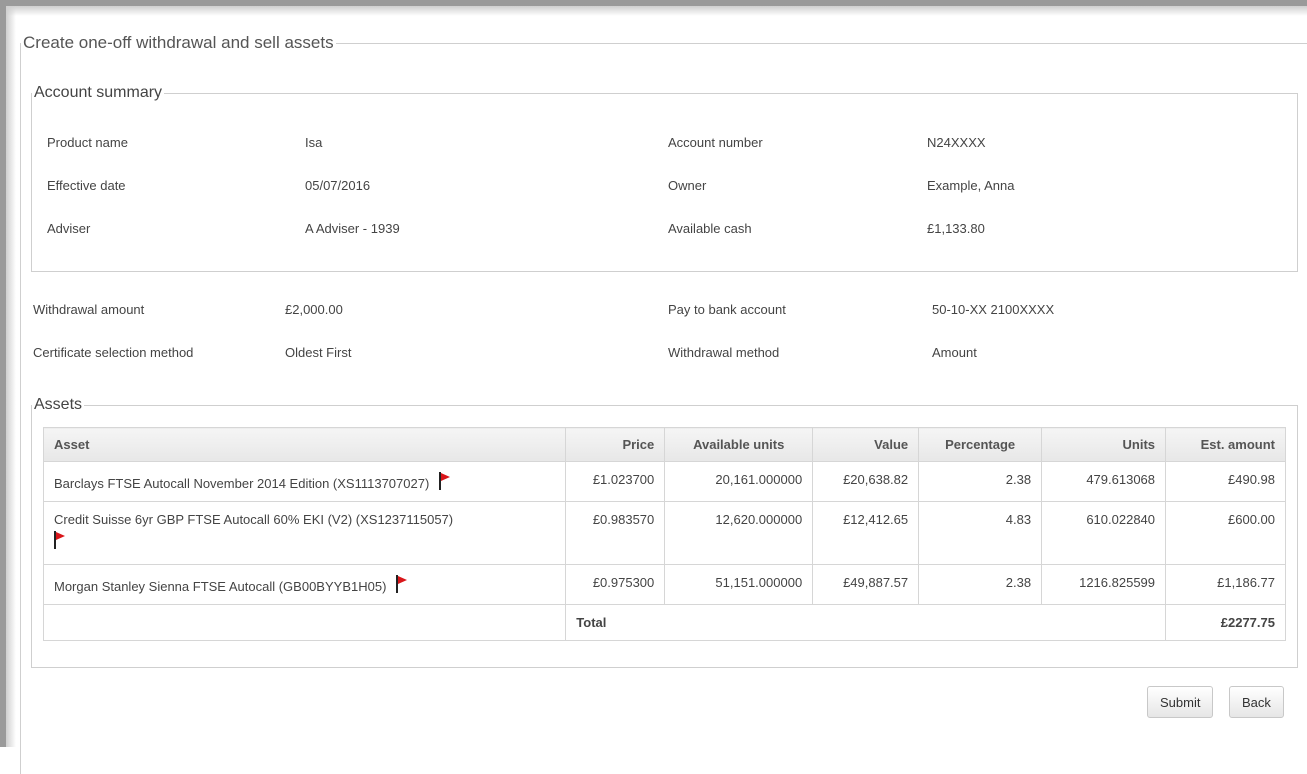 The width and height of the screenshot is (1307, 774). I want to click on owner-label: Owner, so click(687, 185).